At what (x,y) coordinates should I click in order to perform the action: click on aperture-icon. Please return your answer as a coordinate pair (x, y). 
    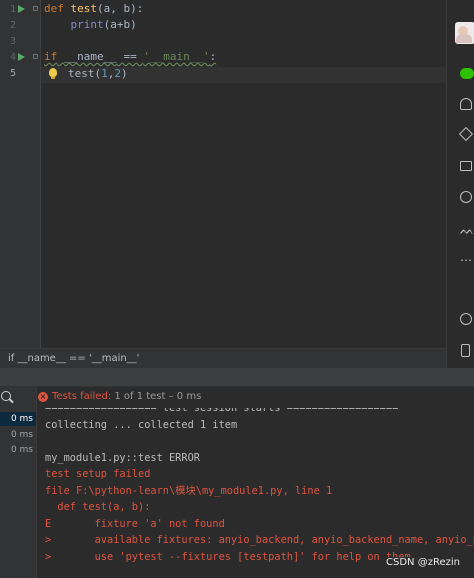
    Looking at the image, I should click on (466, 197).